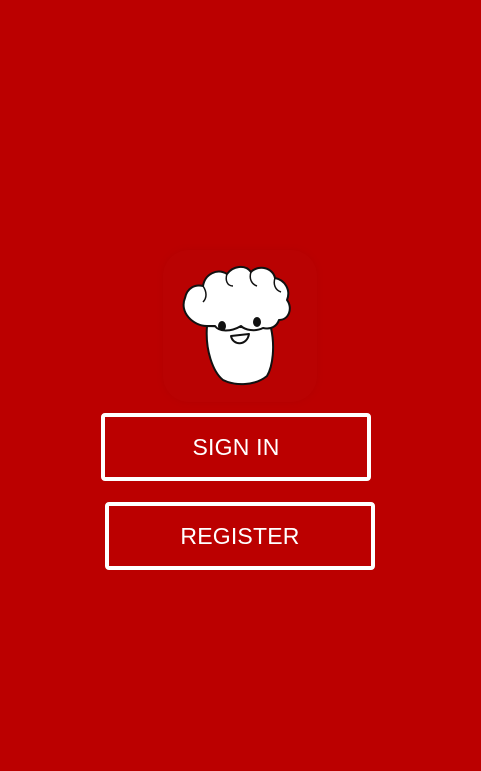 The width and height of the screenshot is (481, 771). What do you see at coordinates (240, 536) in the screenshot?
I see `register-button: REGISTER` at bounding box center [240, 536].